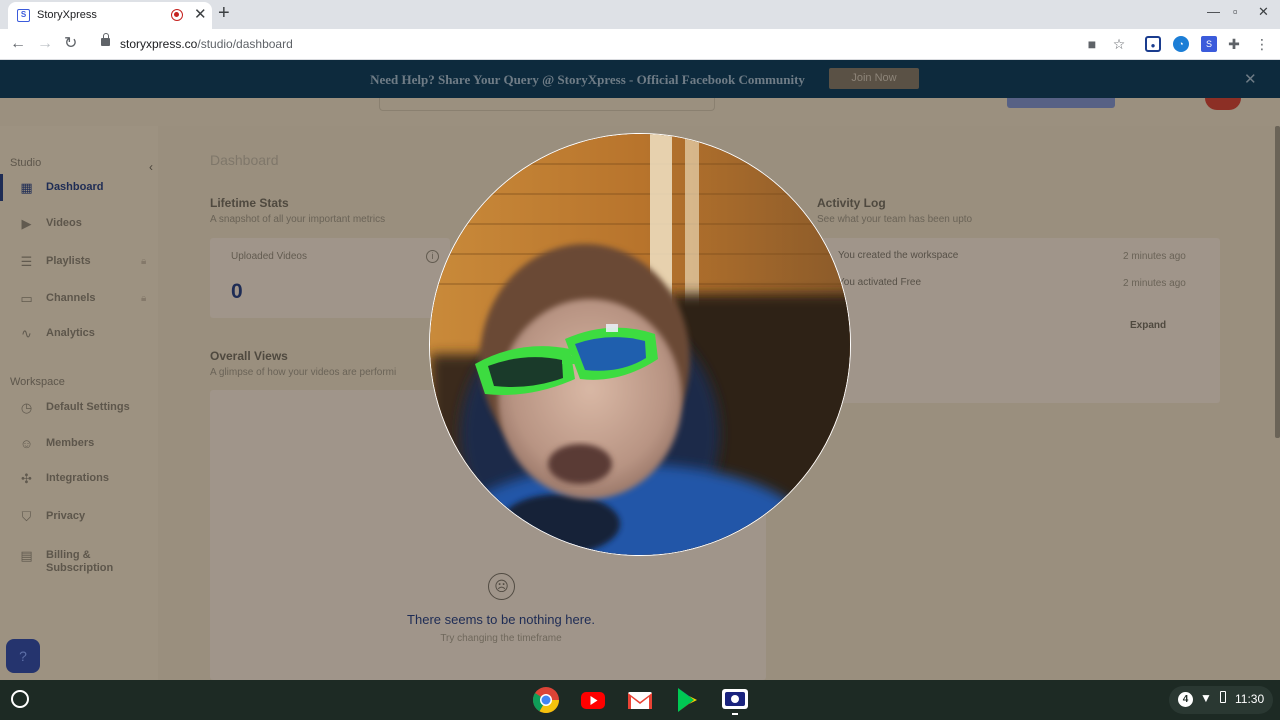  What do you see at coordinates (26, 516) in the screenshot?
I see `shield-icon: ⛉` at bounding box center [26, 516].